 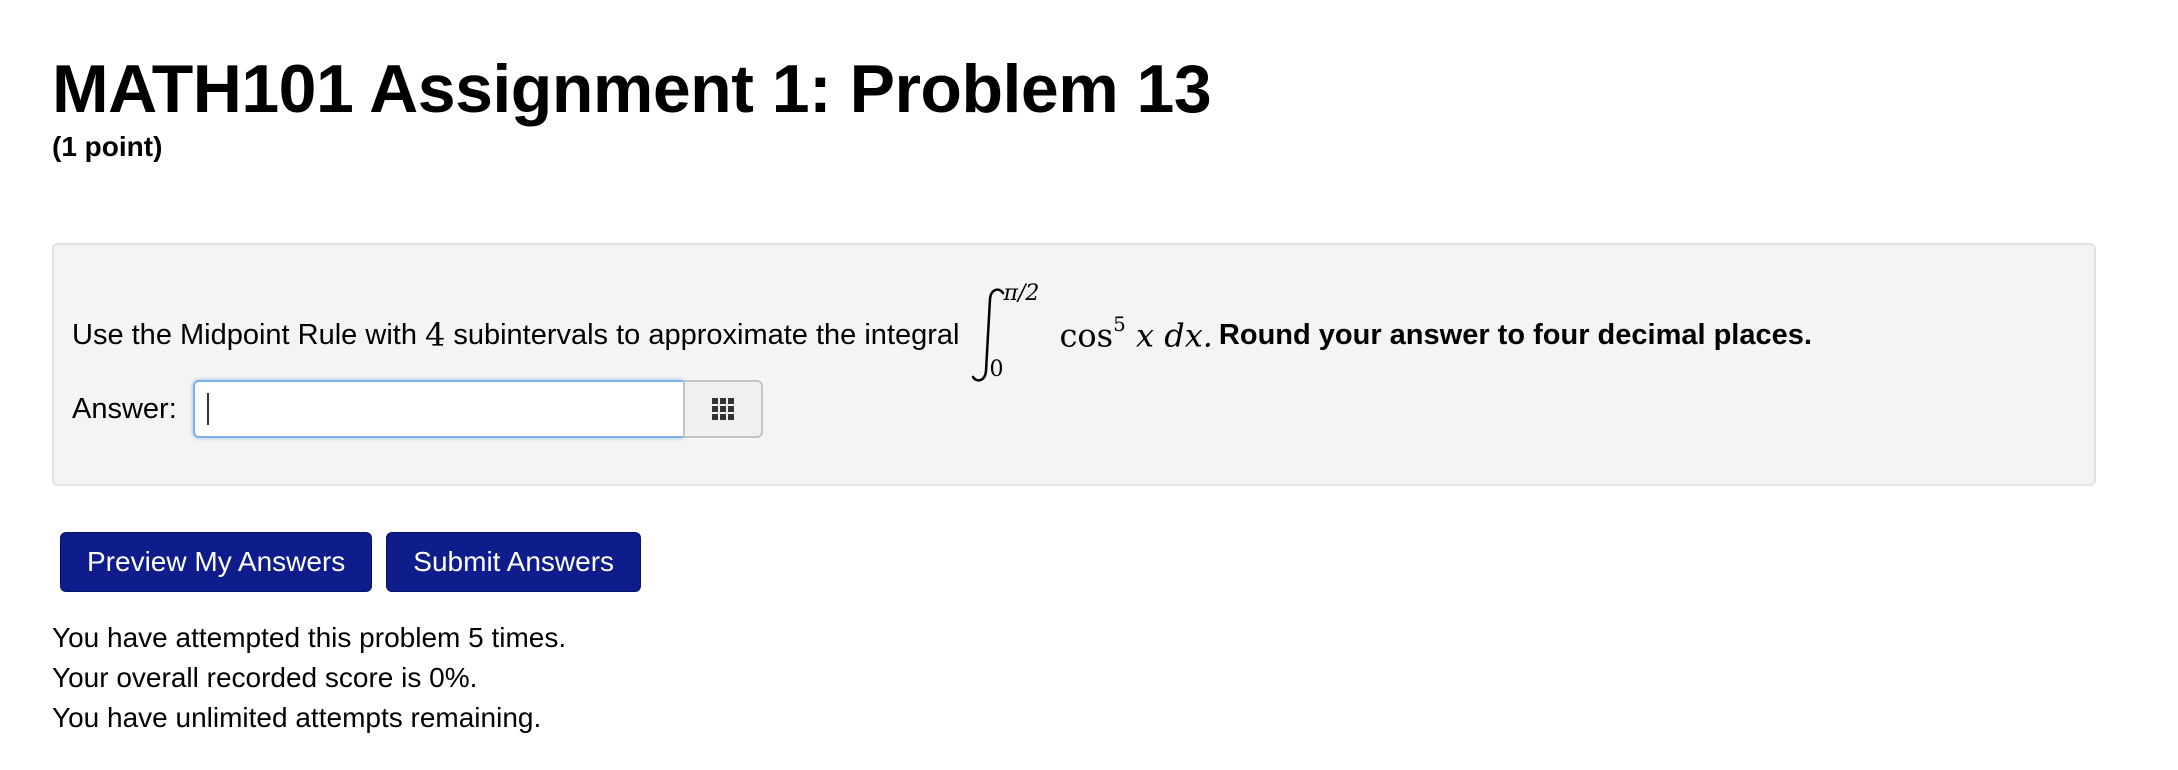 I want to click on problem-points: (1 point), so click(x=107, y=146).